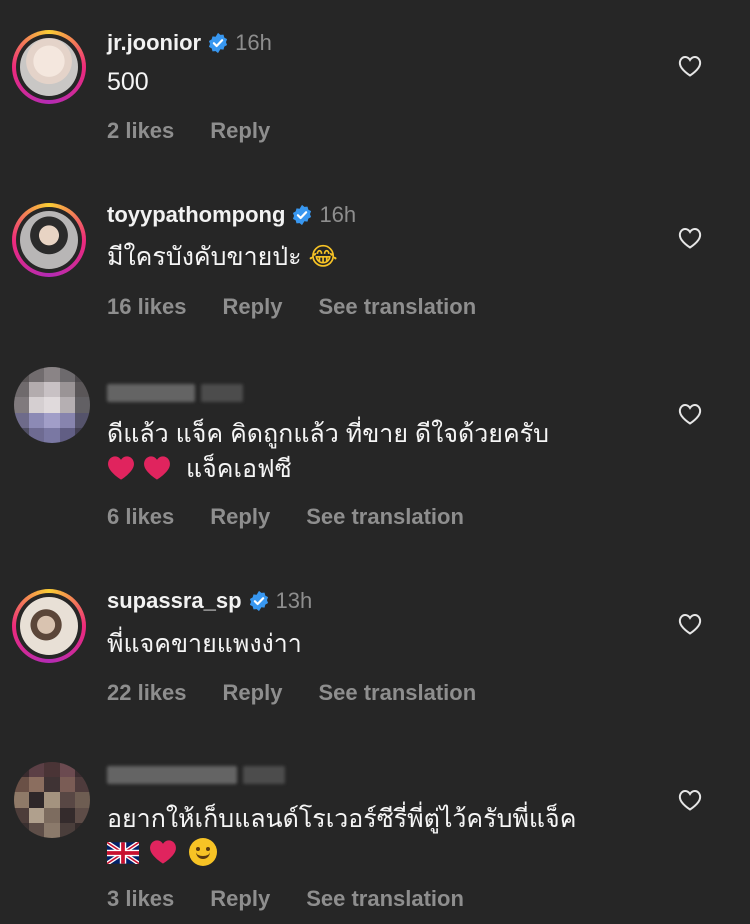 The width and height of the screenshot is (750, 924). Describe the element at coordinates (294, 600) in the screenshot. I see `timestamp: 13h` at that location.